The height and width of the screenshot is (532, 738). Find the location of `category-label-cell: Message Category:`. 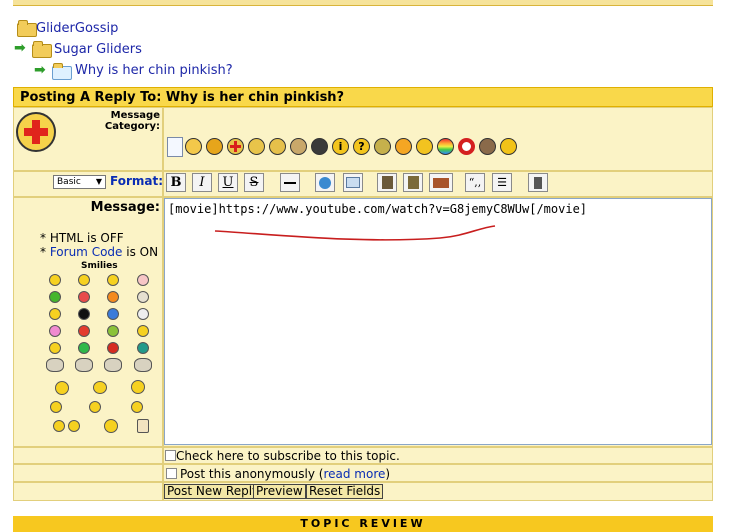

category-label-cell: Message Category: is located at coordinates (88, 139).